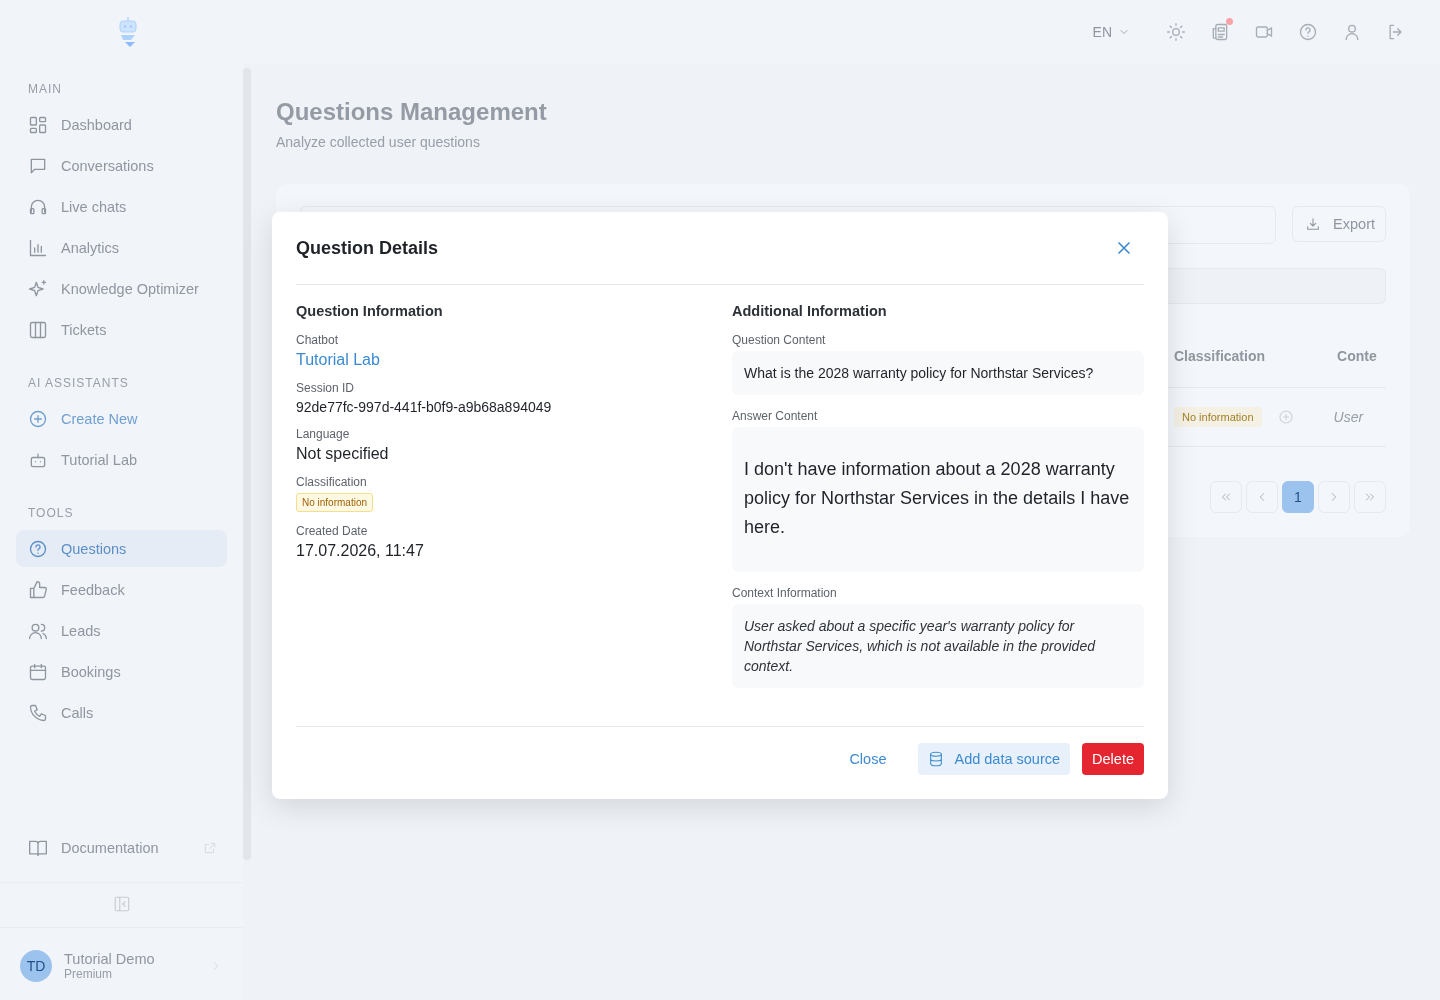 The height and width of the screenshot is (1000, 1440). Describe the element at coordinates (938, 373) in the screenshot. I see `question-text: What is the 2028 warranty policy for Northstar Services?` at that location.